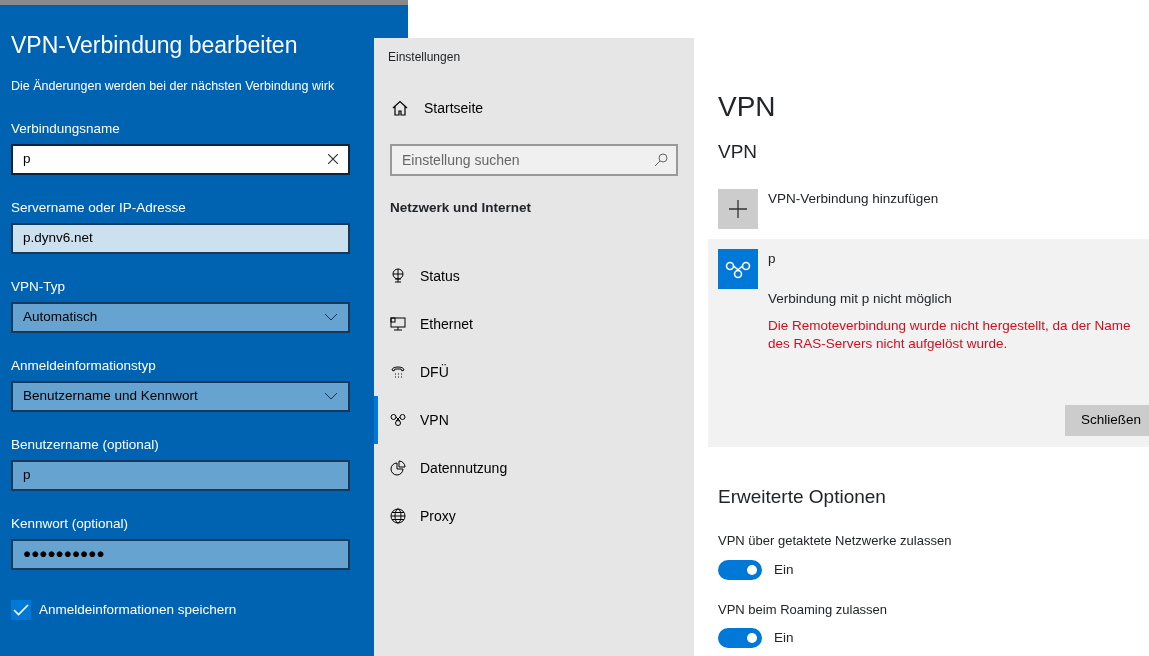 The width and height of the screenshot is (1149, 656). What do you see at coordinates (70, 523) in the screenshot?
I see `field-label: Kennwort (optional)` at bounding box center [70, 523].